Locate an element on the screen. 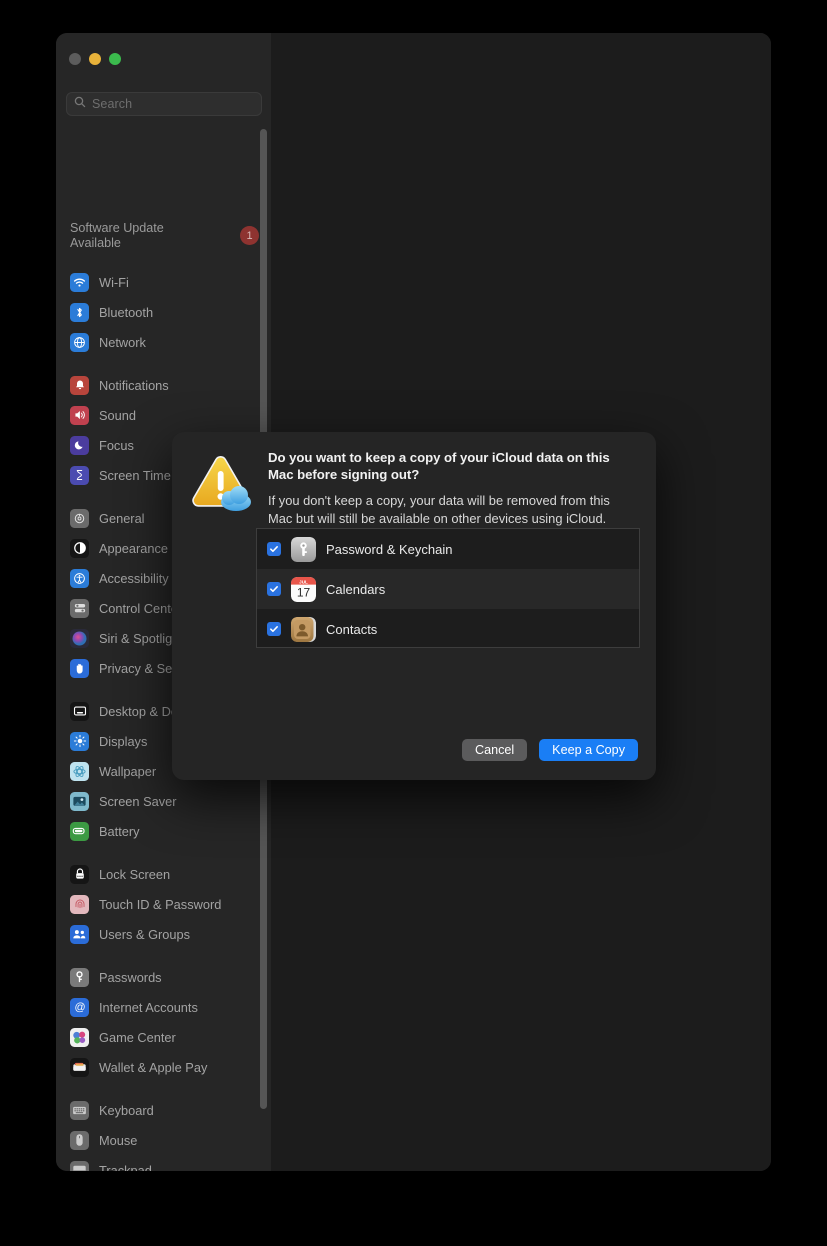 The image size is (827, 1246). bell-icon is located at coordinates (79, 385).